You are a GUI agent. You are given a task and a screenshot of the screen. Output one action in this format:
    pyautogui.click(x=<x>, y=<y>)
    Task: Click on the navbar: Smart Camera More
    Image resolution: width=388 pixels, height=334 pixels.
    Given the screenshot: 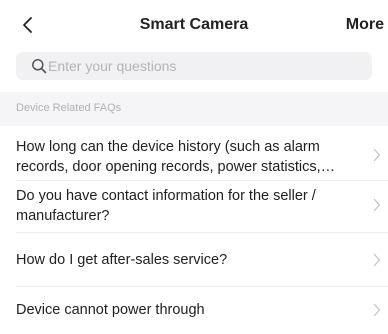 What is the action you would take?
    pyautogui.click(x=194, y=25)
    